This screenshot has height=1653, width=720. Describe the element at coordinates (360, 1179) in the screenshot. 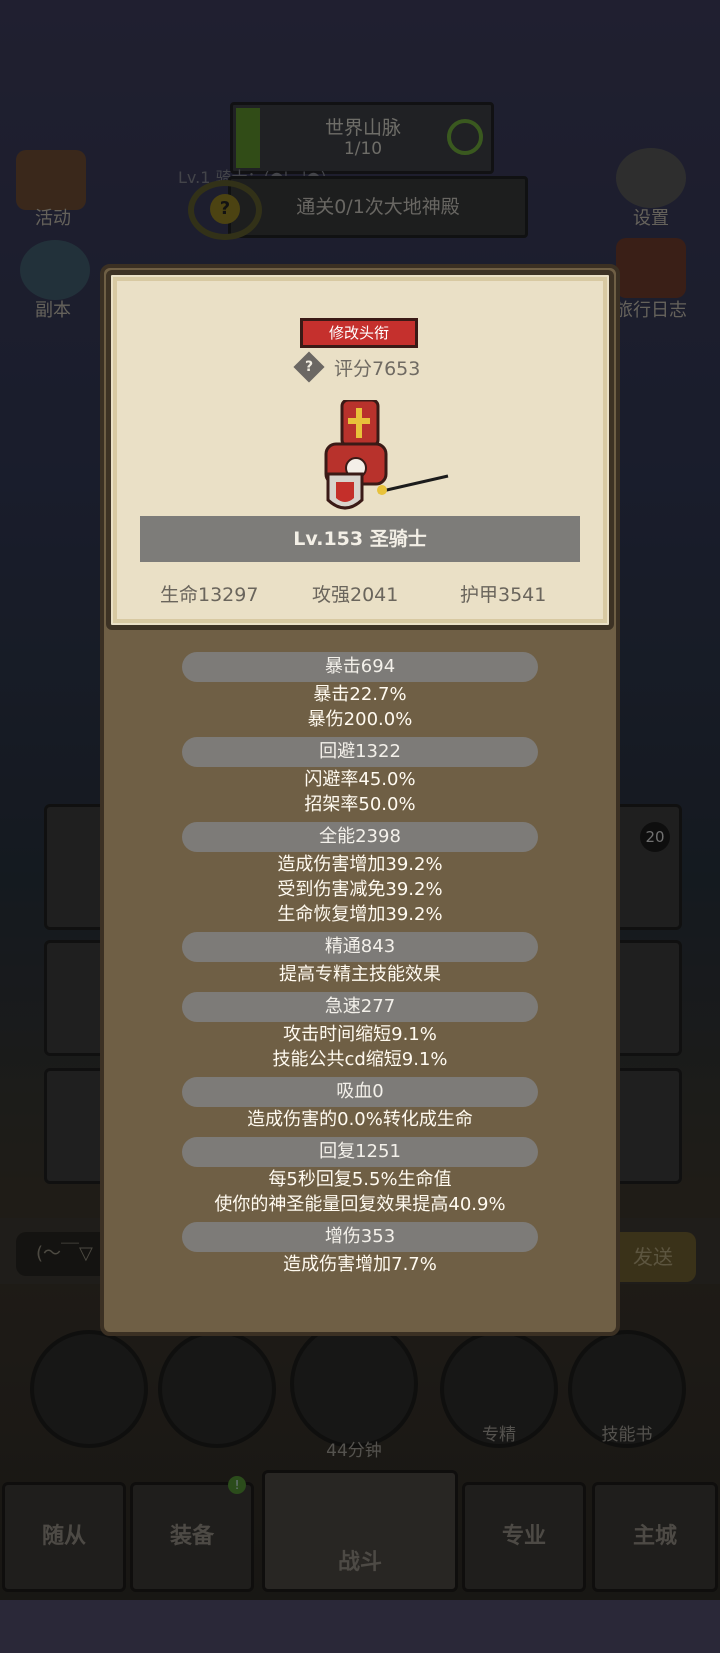

I see `stat-line: 每5秒回复5.5%生命值` at that location.